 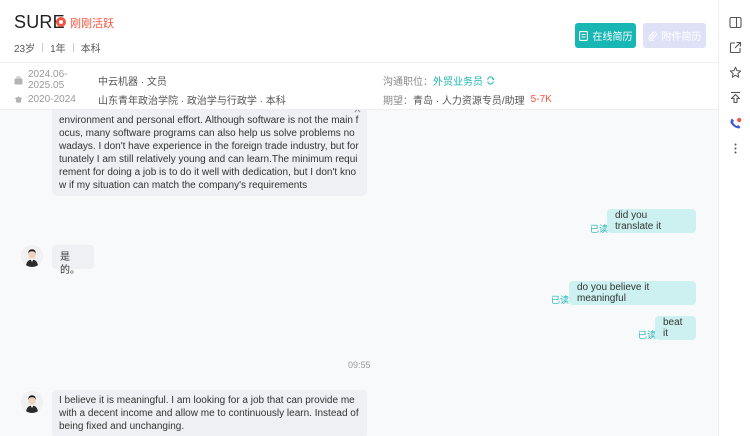 I want to click on candidate-experience: 1年, so click(x=58, y=49).